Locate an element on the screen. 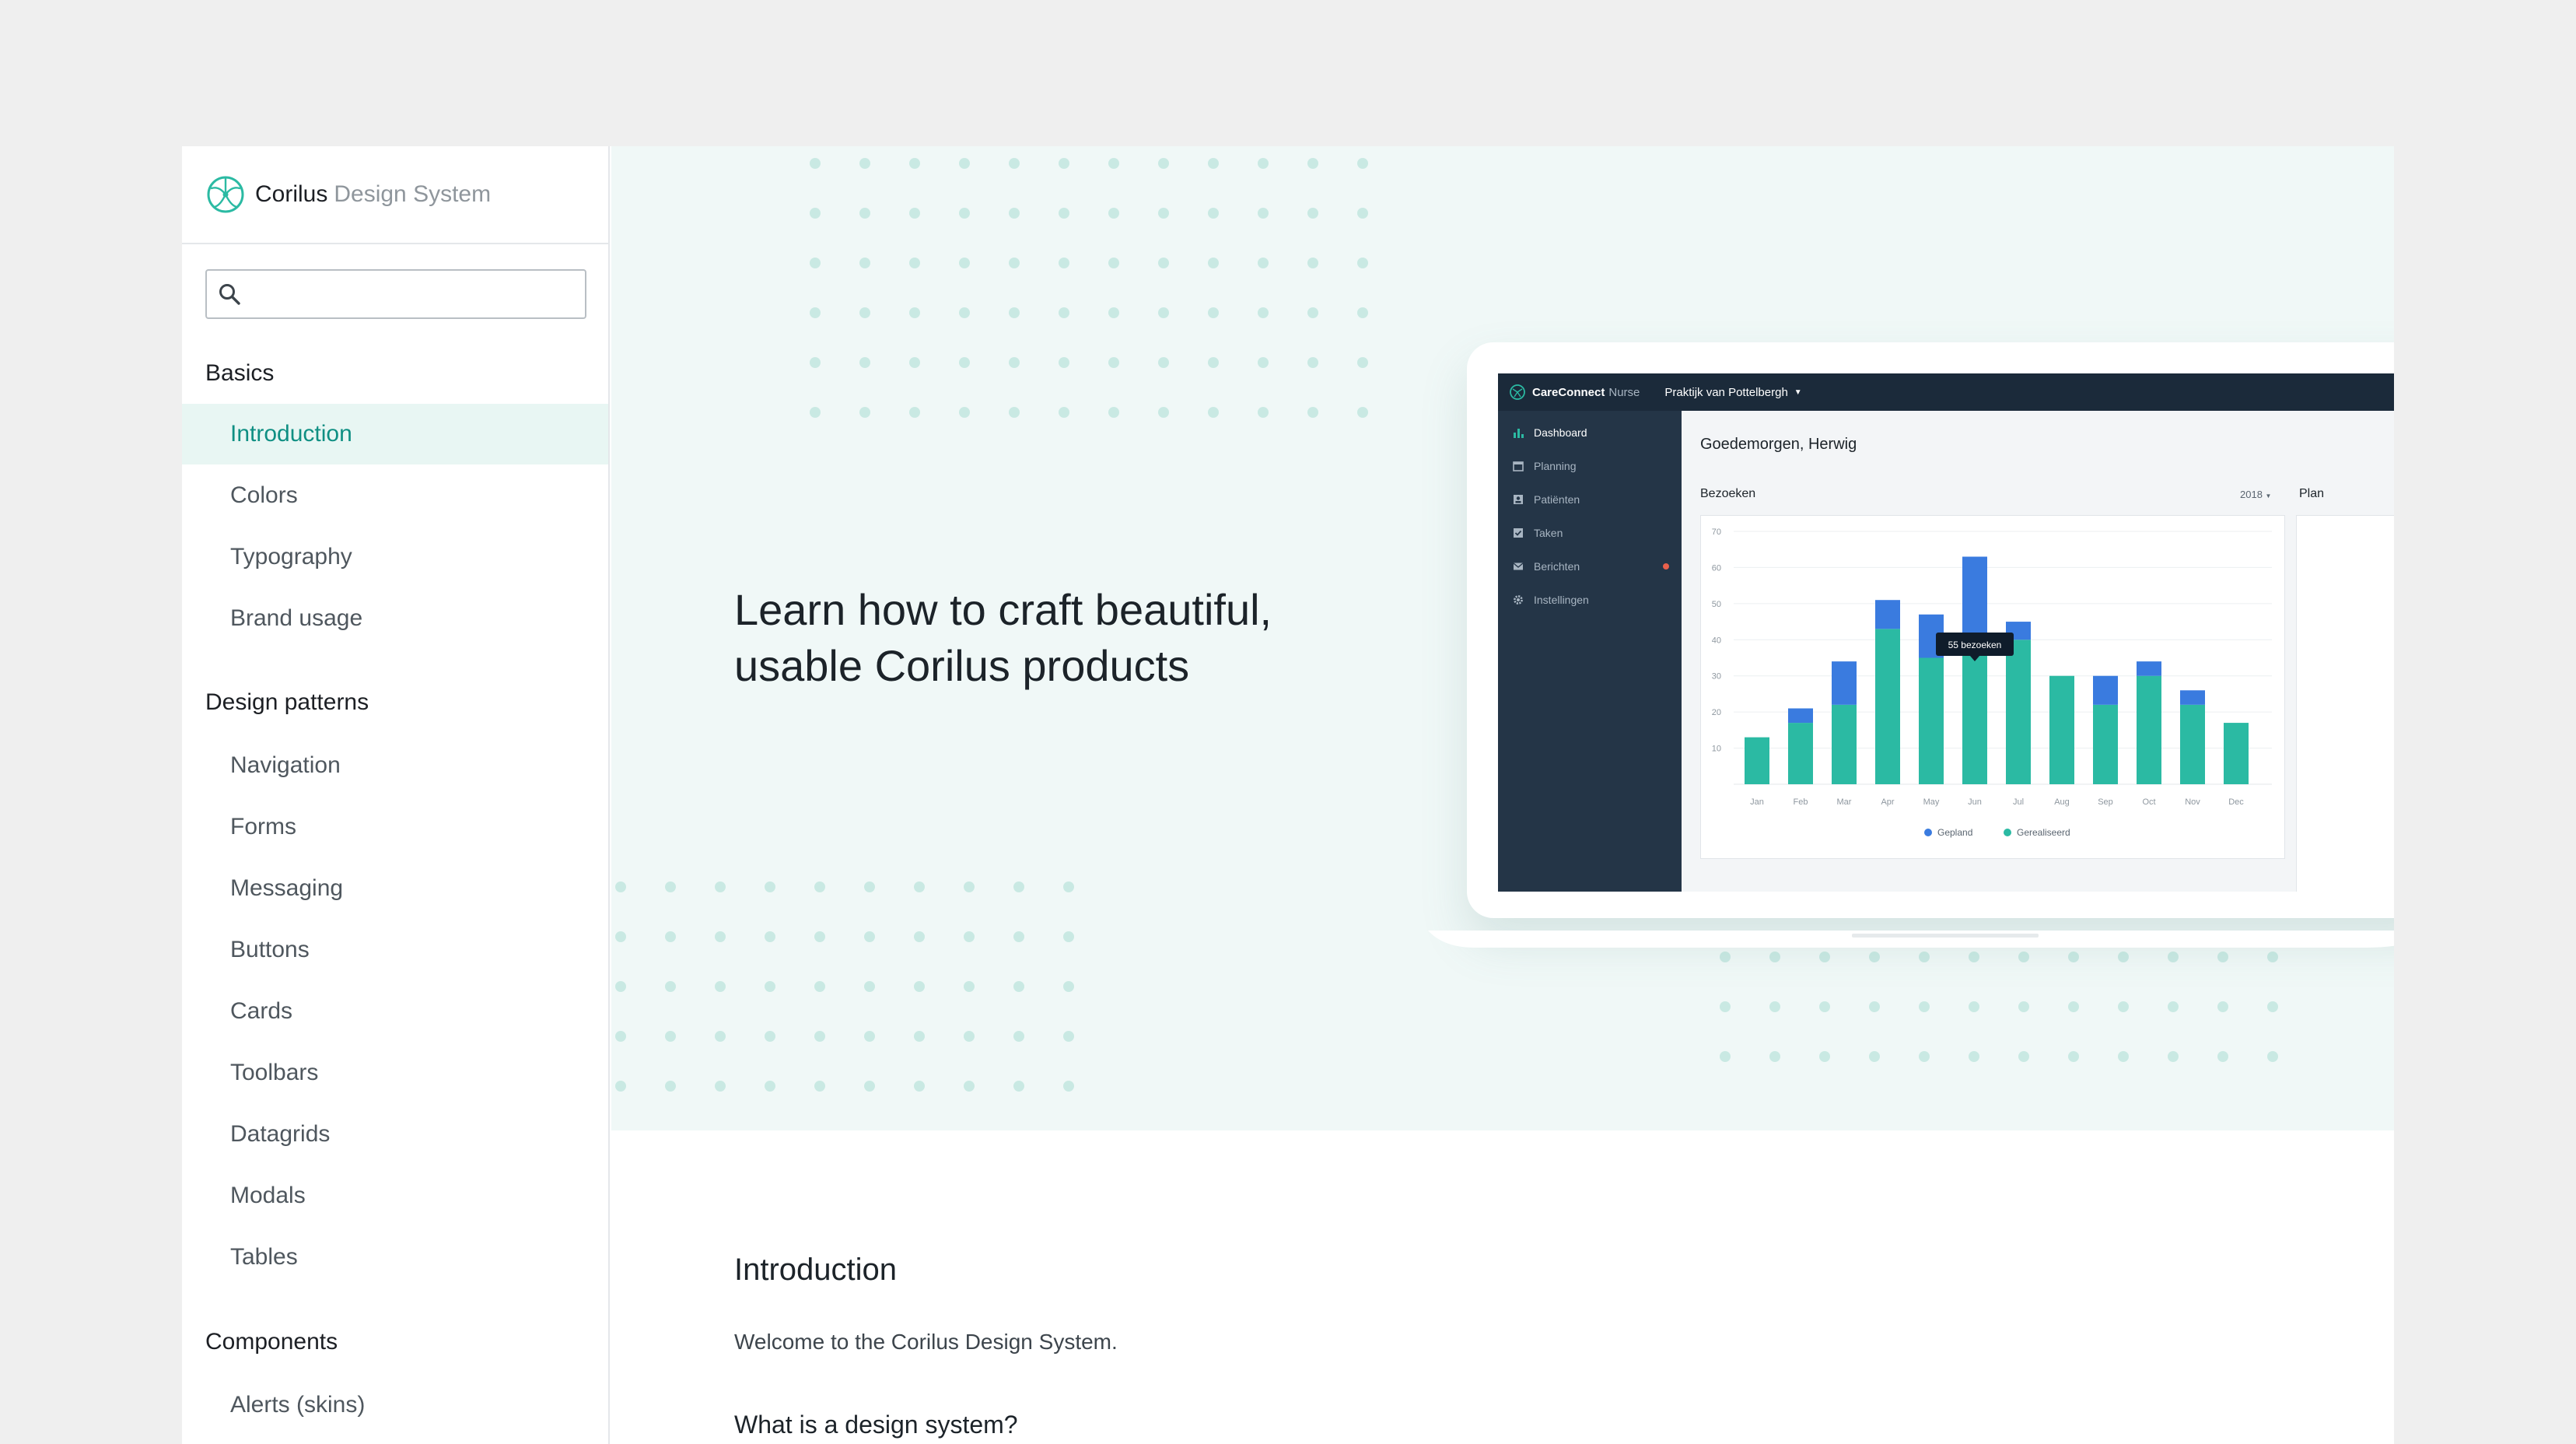  y-tick-label: 20 is located at coordinates (1717, 712).